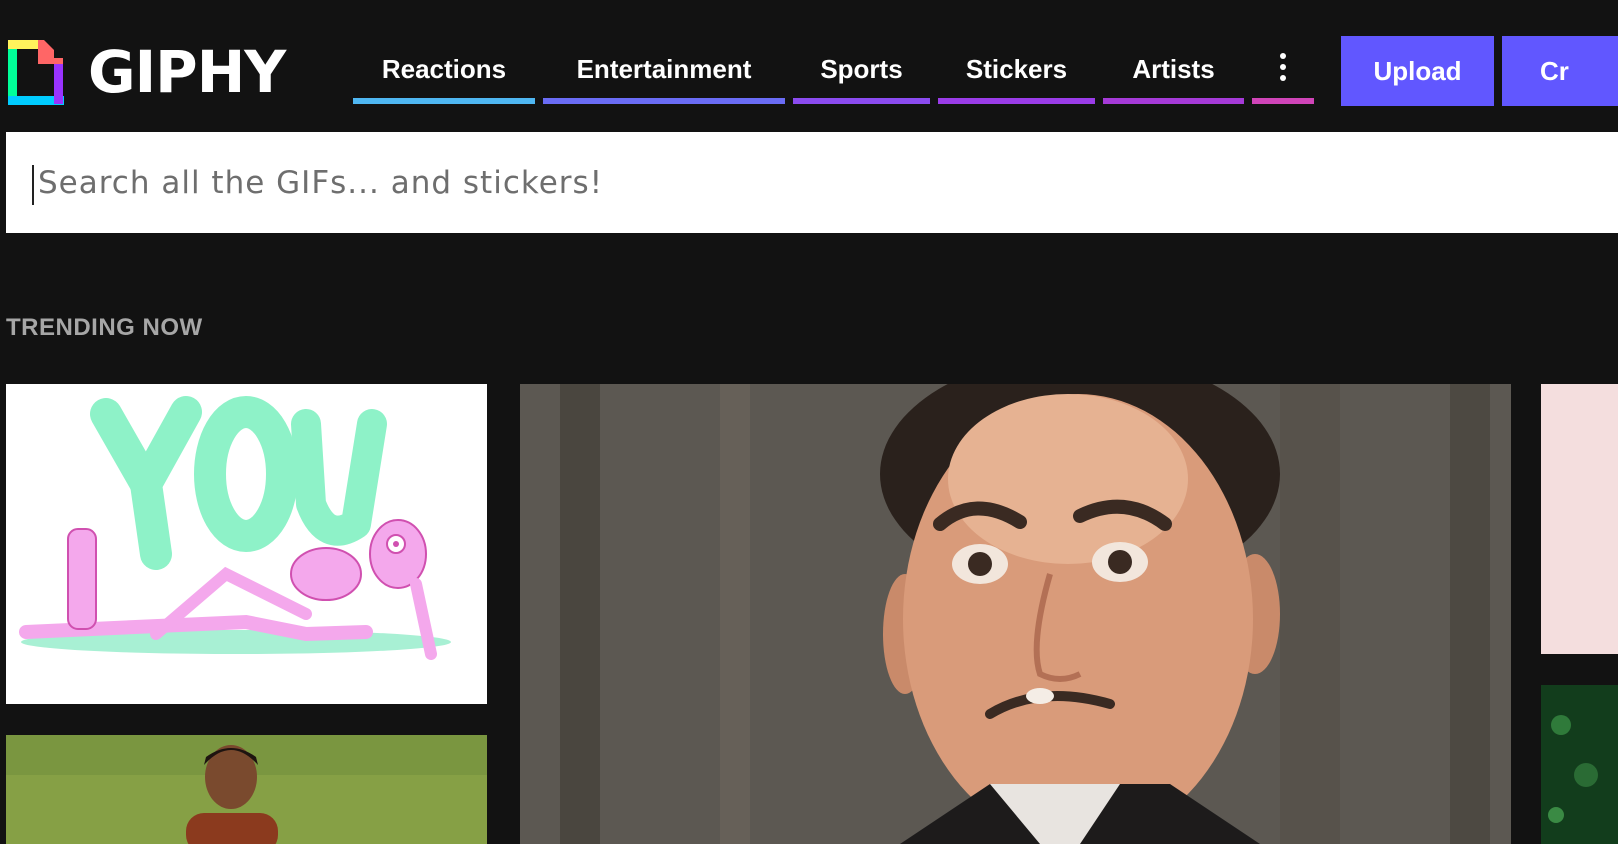 This screenshot has width=1618, height=844. I want to click on nav-item-artists: Artists, so click(1173, 71).